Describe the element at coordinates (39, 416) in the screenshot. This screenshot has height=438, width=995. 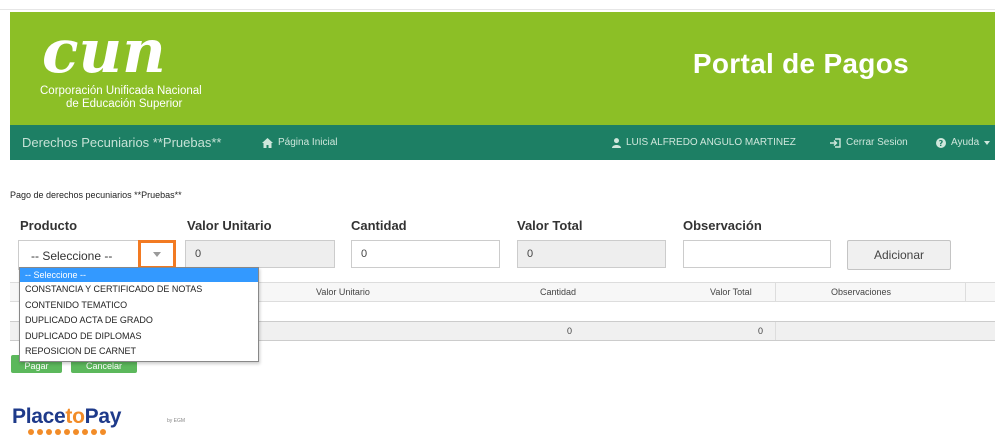
I see `logo-place: Place` at that location.